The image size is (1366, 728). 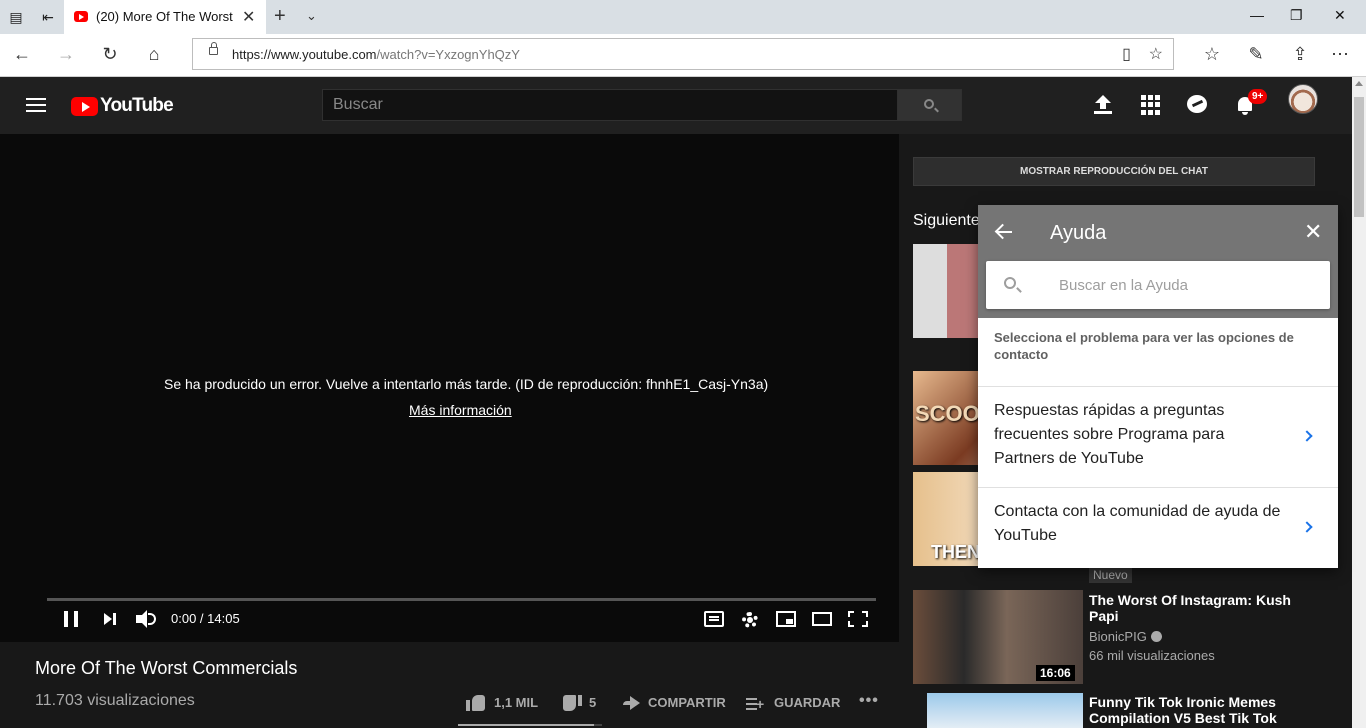 What do you see at coordinates (1258, 96) in the screenshot?
I see `notification-badge: 9+` at bounding box center [1258, 96].